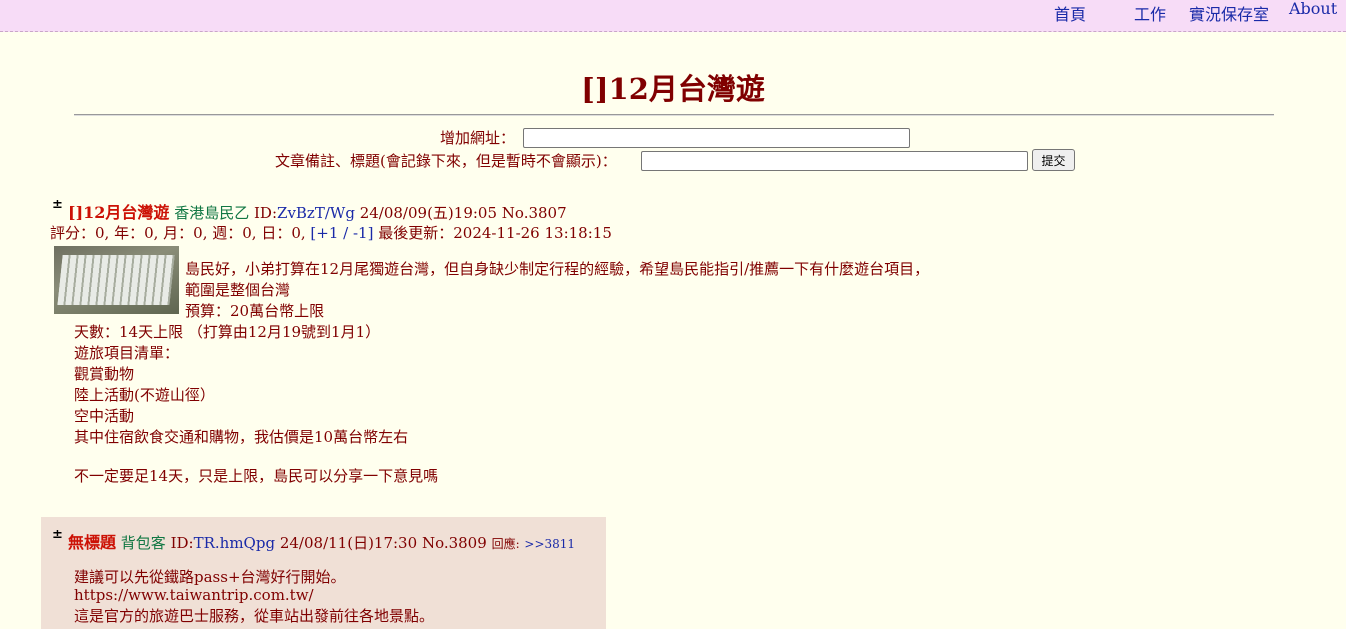 This screenshot has height=629, width=1346. I want to click on title-divider, so click(674, 115).